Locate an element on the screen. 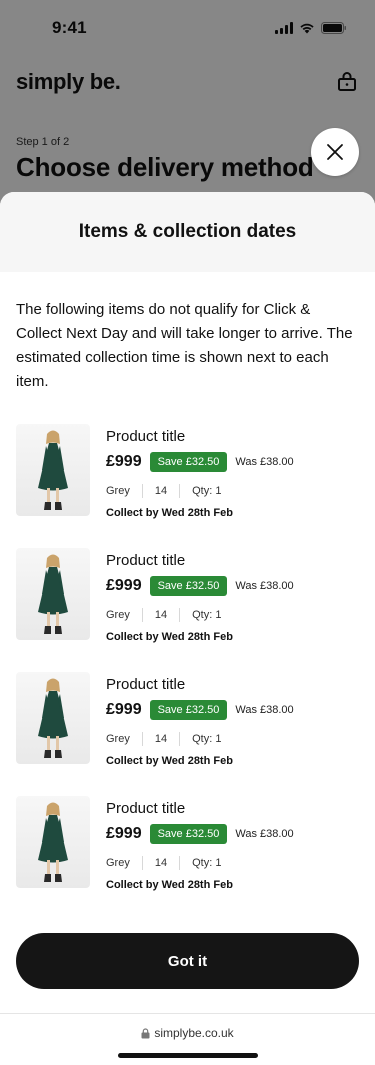 The image size is (375, 1065). url-display: simplybe.co.uk is located at coordinates (187, 1033).